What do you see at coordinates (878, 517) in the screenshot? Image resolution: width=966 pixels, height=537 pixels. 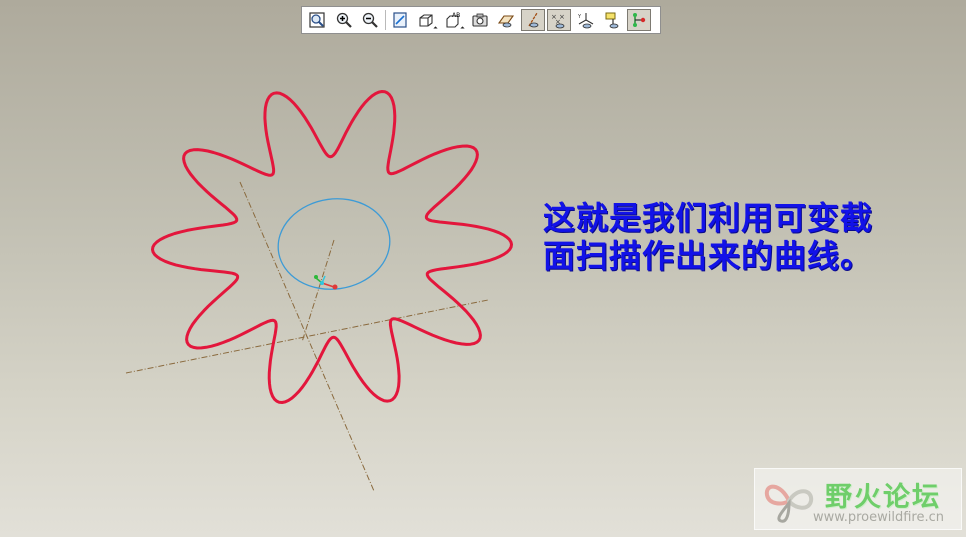 I see `watermark-url: www.proewildfire.cn` at bounding box center [878, 517].